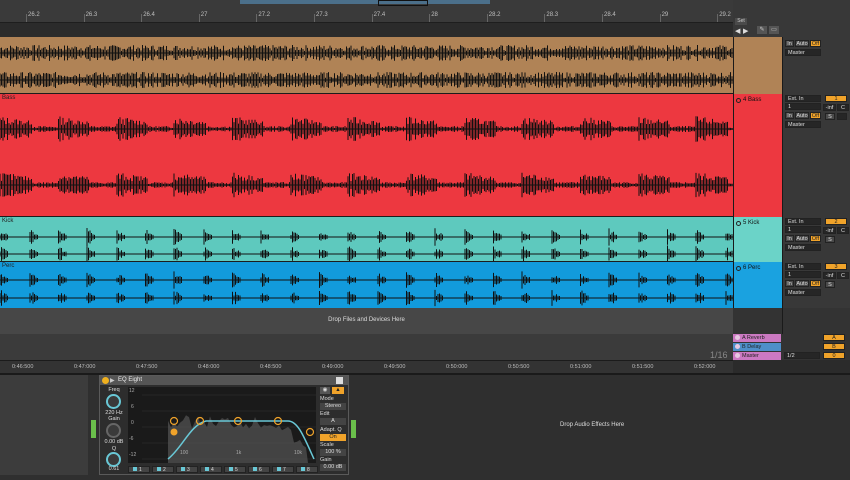  Describe the element at coordinates (325, 390) in the screenshot. I see `headphone-icon: ◉` at that location.